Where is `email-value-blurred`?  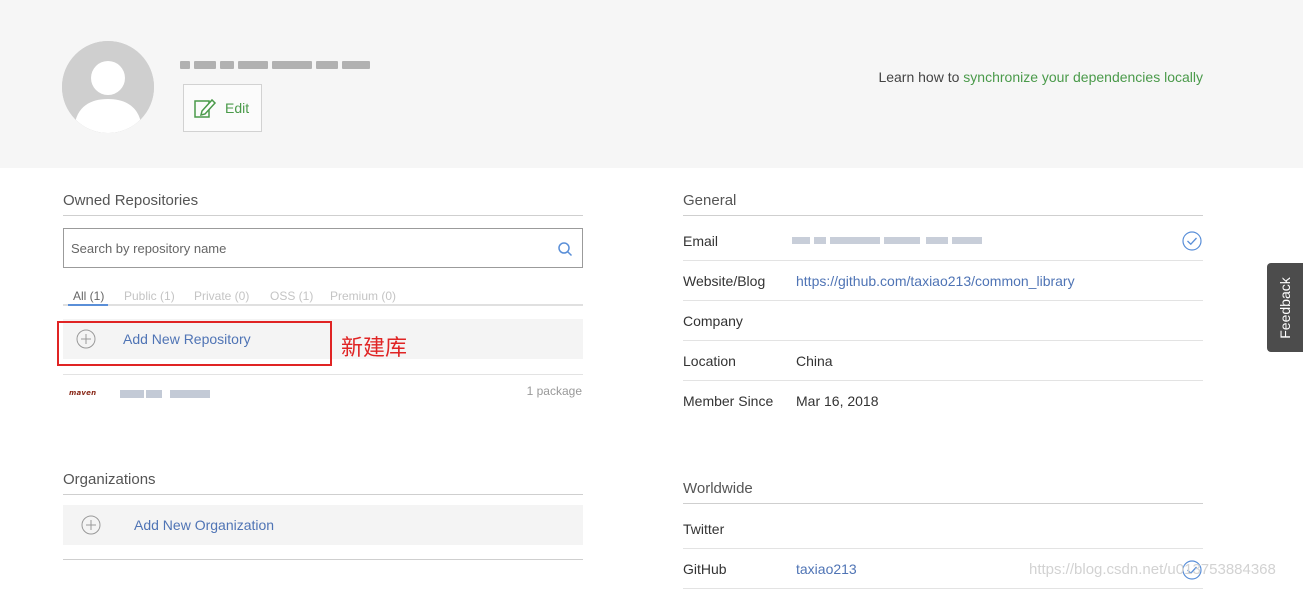 email-value-blurred is located at coordinates (889, 241).